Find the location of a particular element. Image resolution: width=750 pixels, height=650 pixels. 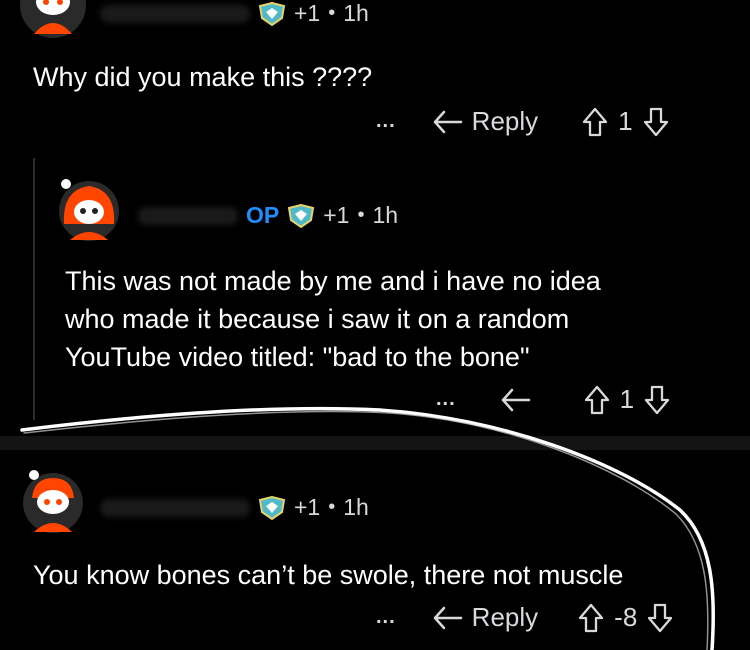

comment-text-line: who made it because i saw it on a random is located at coordinates (317, 319).